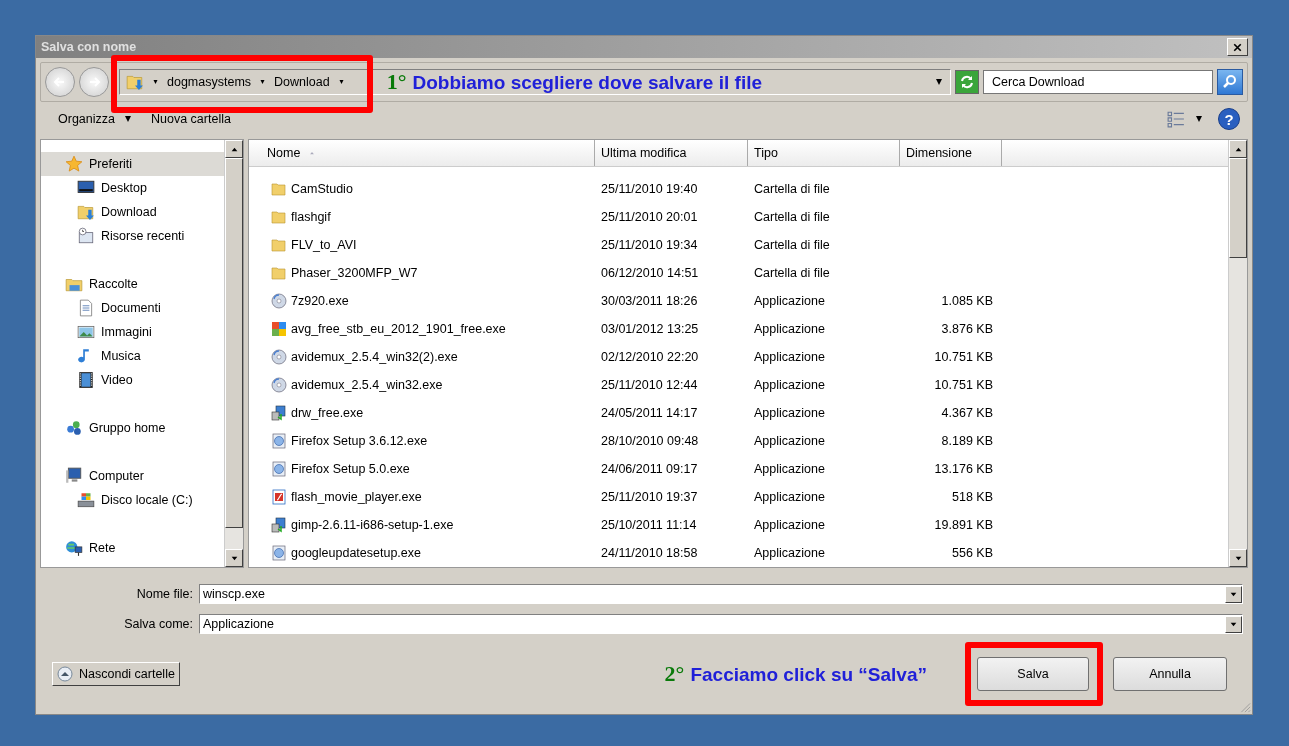 The width and height of the screenshot is (1289, 746). I want to click on sidebar-label: Documenti, so click(131, 308).